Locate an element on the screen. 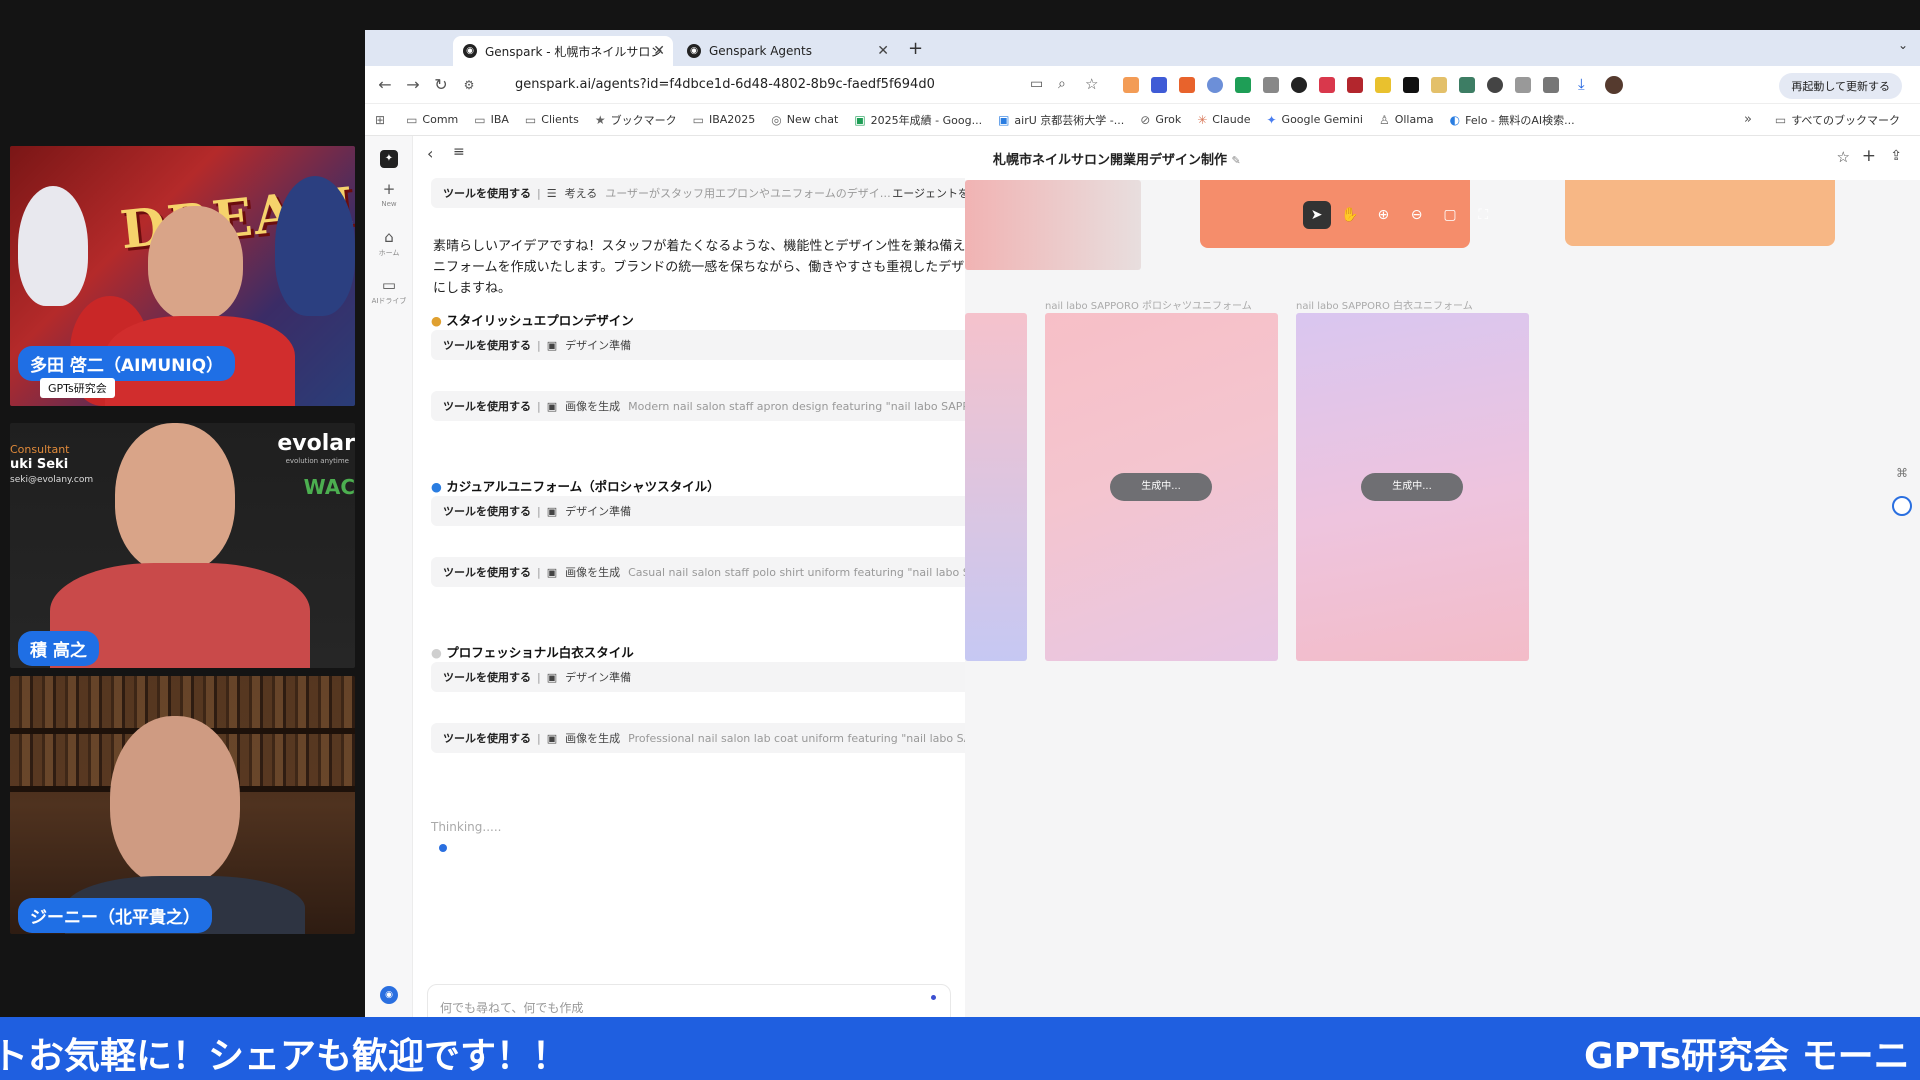 Image resolution: width=1920 pixels, height=1080 pixels. grid-toggle-icon: ⌘ is located at coordinates (1902, 473).